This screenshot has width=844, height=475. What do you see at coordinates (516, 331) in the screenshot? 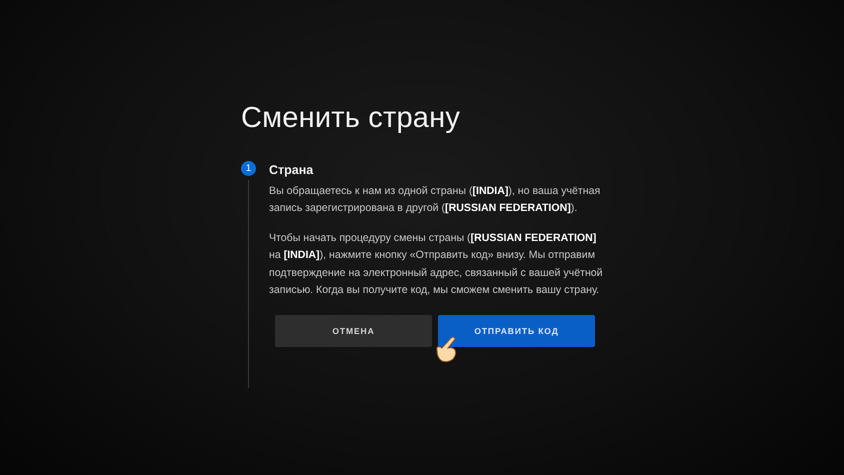
I see `send-code-button: ОТПРАВИТЬ КОД` at bounding box center [516, 331].